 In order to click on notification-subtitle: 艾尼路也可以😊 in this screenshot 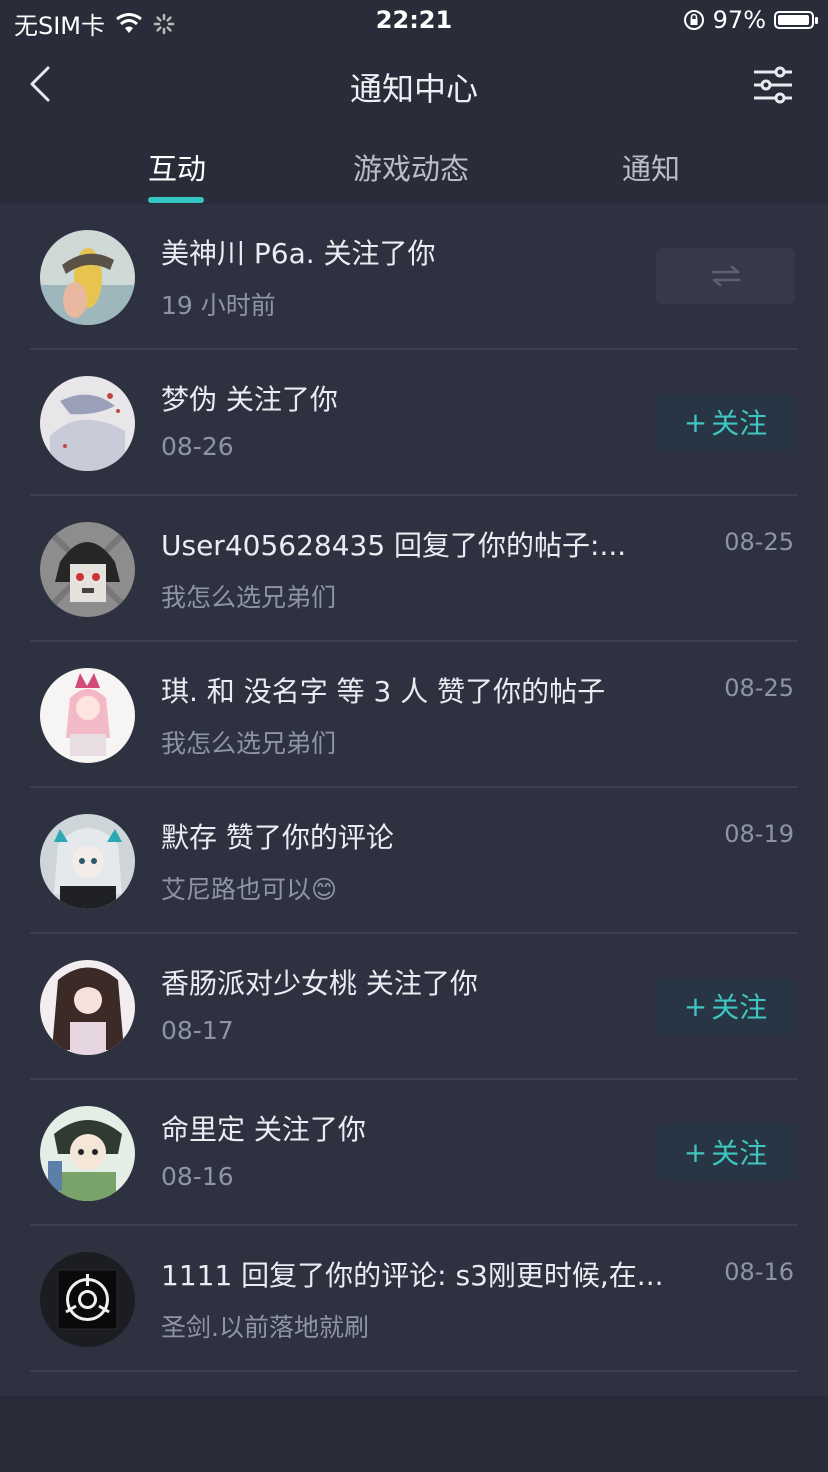, I will do `click(249, 889)`.